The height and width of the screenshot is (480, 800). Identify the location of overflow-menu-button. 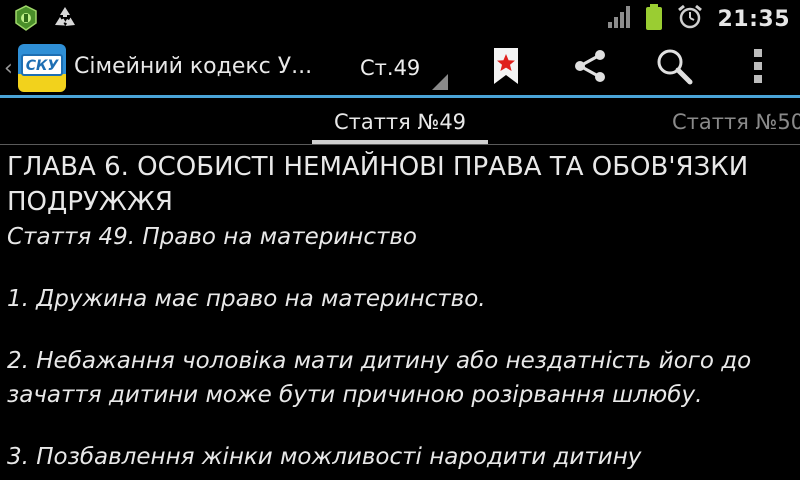
(758, 68).